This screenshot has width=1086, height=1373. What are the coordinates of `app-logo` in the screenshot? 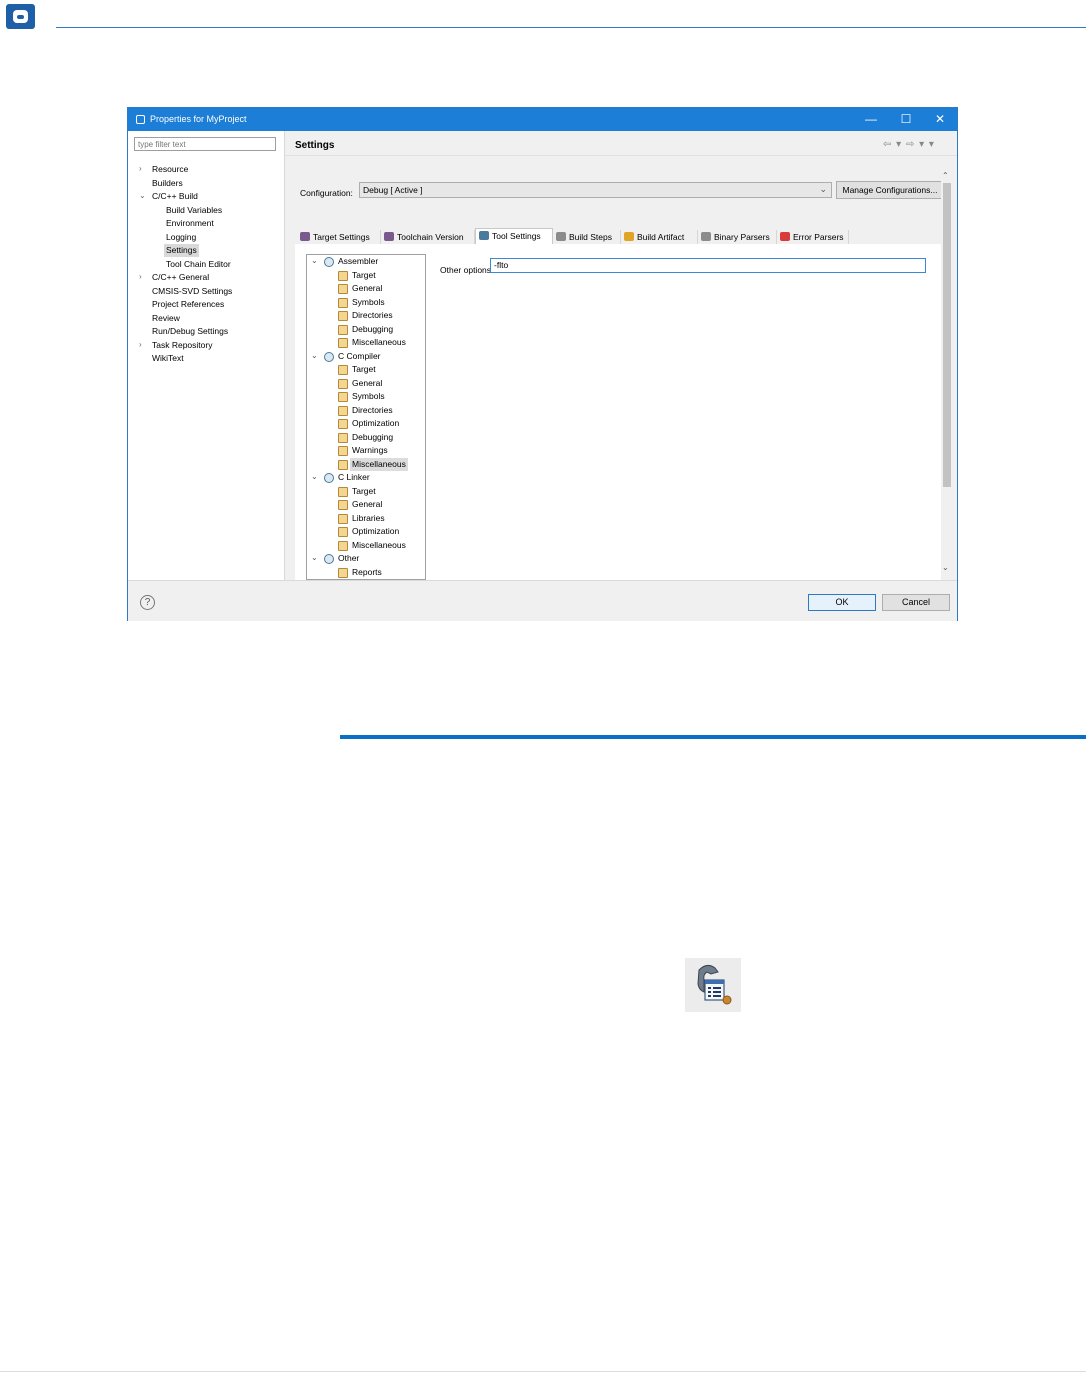 It's located at (20, 16).